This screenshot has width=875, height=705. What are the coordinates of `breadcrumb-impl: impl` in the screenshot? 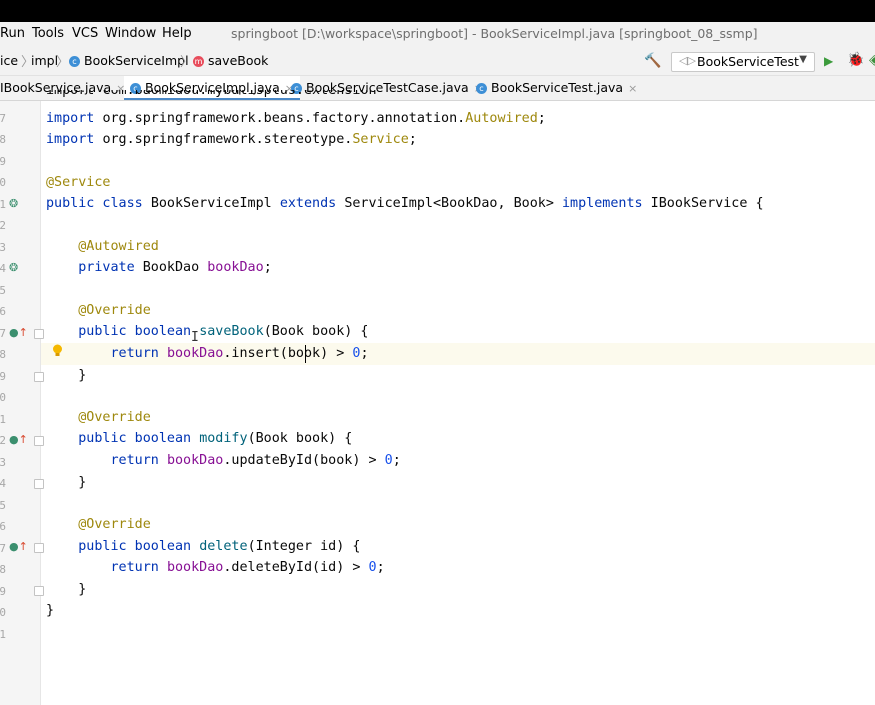 It's located at (44, 60).